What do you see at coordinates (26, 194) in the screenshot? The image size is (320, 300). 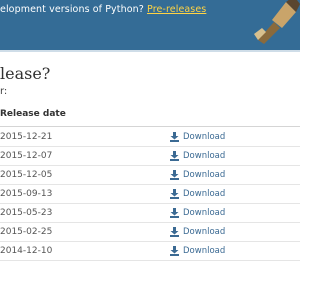 I see `release-date: 2015-09-13` at bounding box center [26, 194].